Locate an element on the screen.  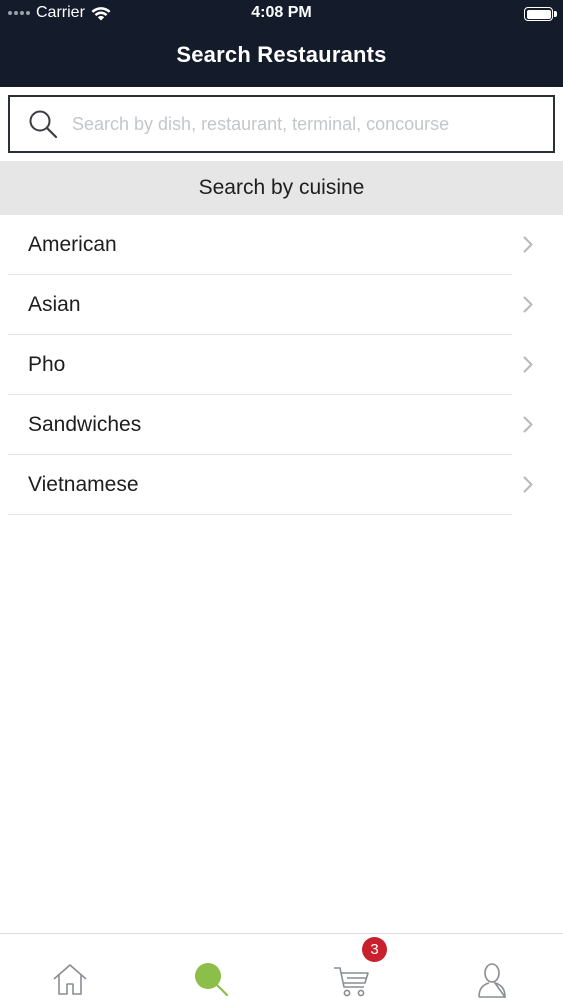
cuisine-item-label: Vietnamese is located at coordinates (83, 484).